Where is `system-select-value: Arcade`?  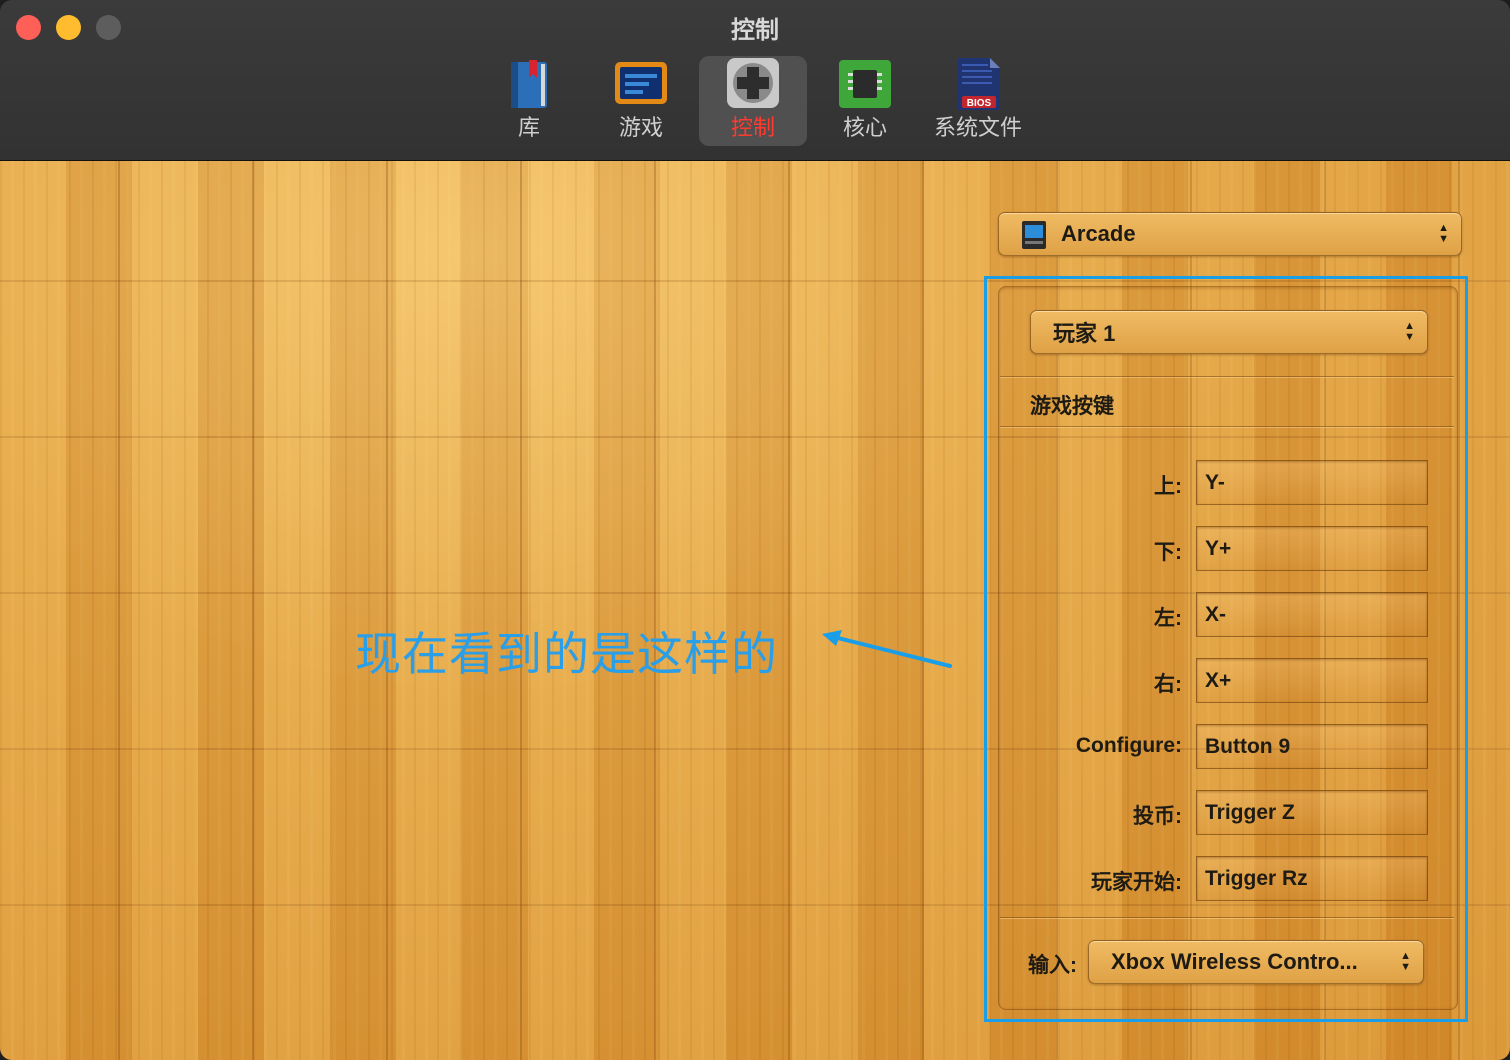 system-select-value: Arcade is located at coordinates (1098, 233).